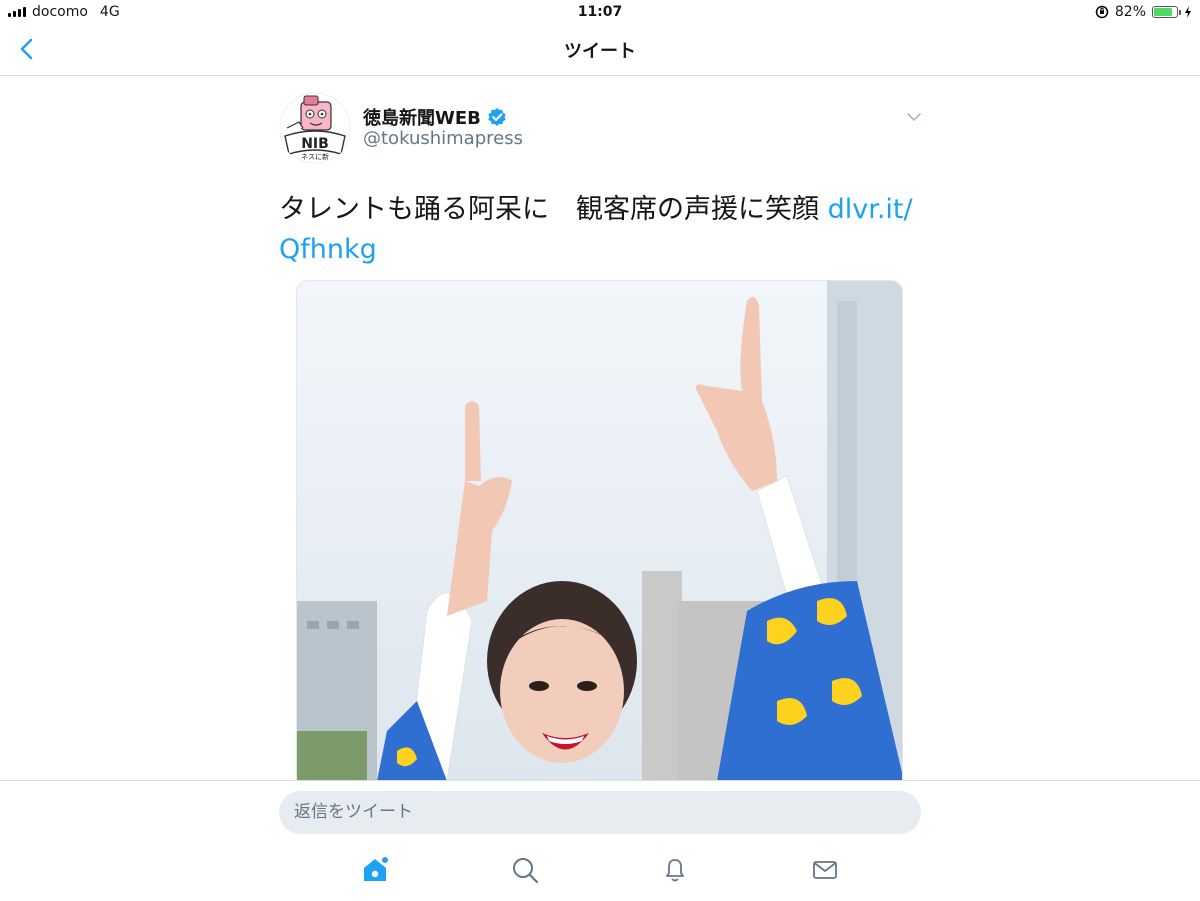  I want to click on battery-icon, so click(1166, 12).